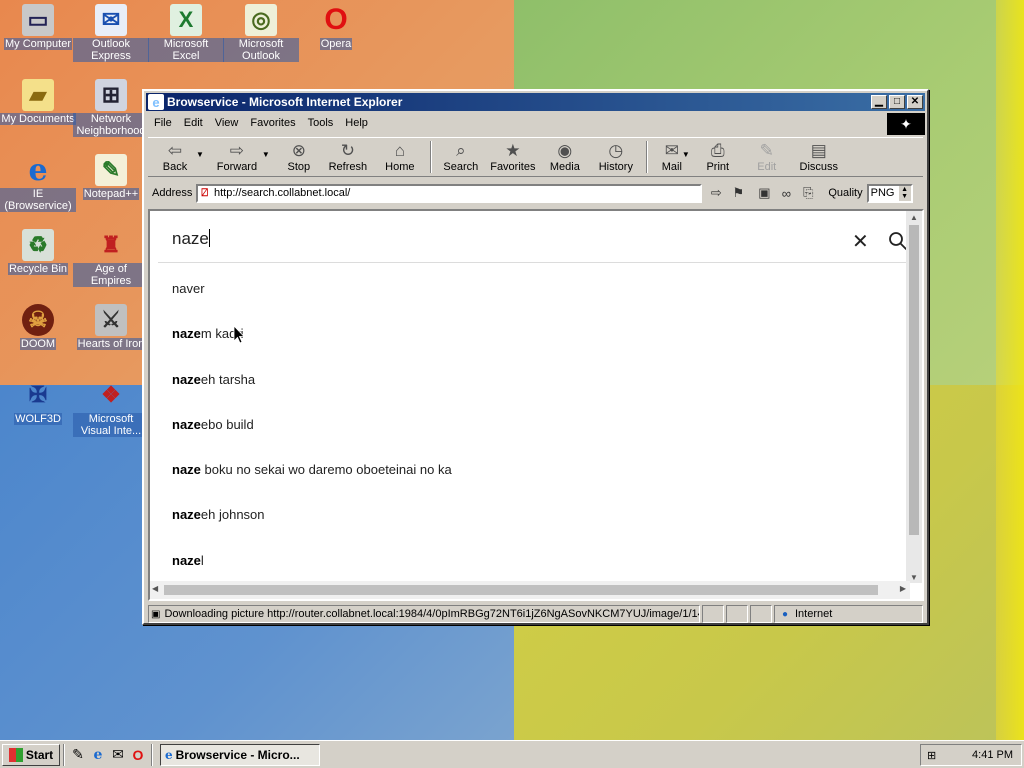 The width and height of the screenshot is (1024, 768). I want to click on desktop-icon-label: IE (Browservice), so click(38, 200).